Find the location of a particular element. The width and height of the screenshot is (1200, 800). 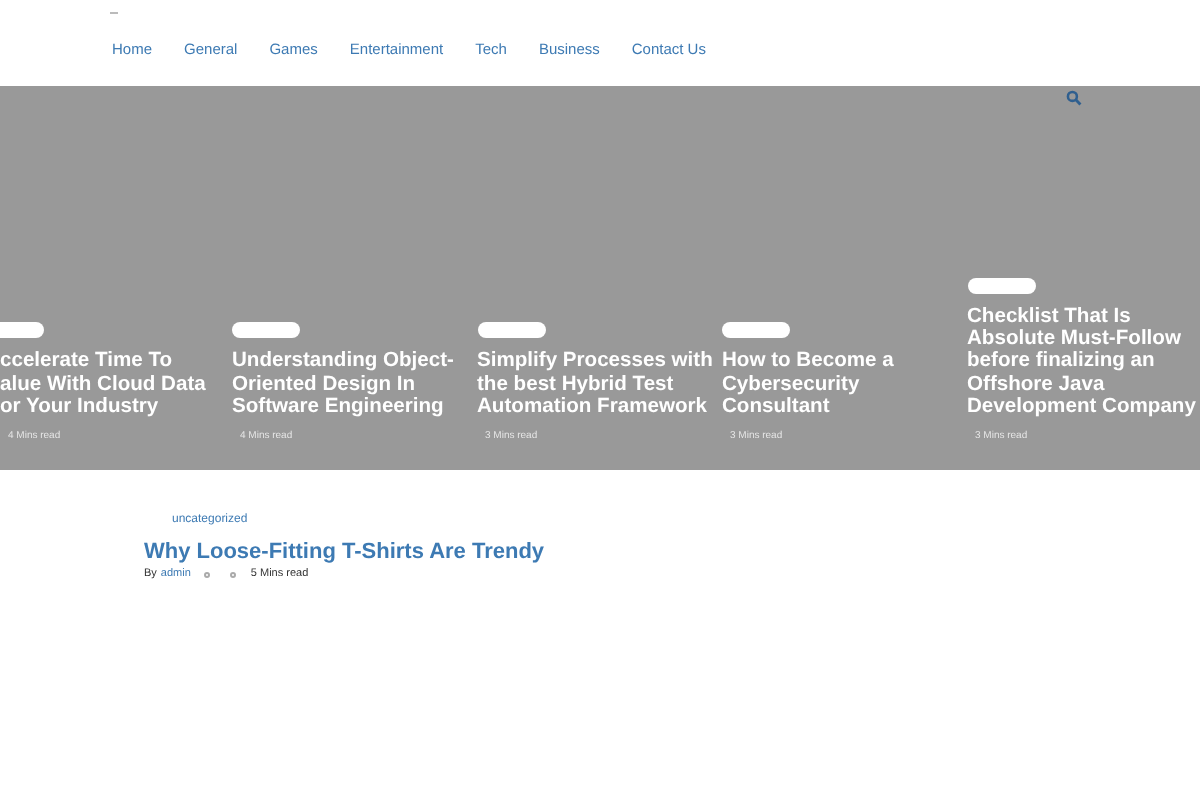

slide-title: ccelerate Time To alue With Cloud Data or Your Industry is located at coordinates (114, 384).